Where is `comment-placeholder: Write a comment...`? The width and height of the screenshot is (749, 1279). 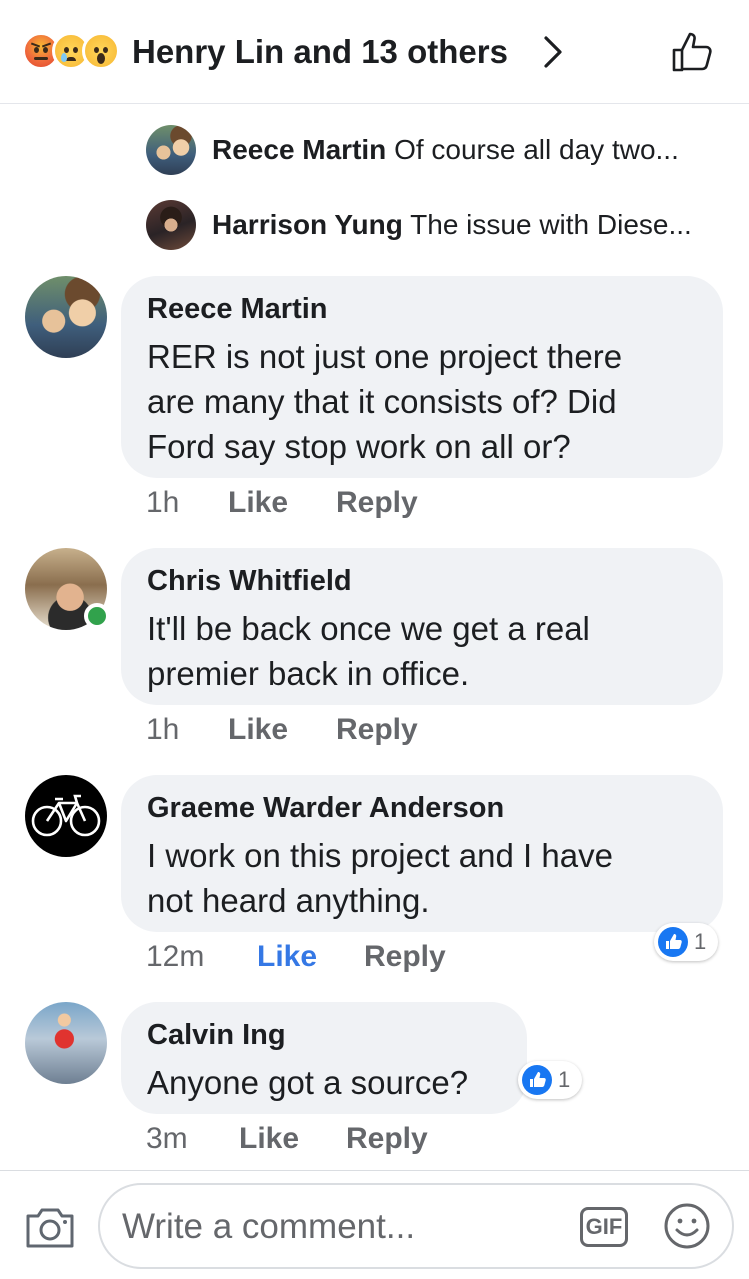 comment-placeholder: Write a comment... is located at coordinates (269, 1226).